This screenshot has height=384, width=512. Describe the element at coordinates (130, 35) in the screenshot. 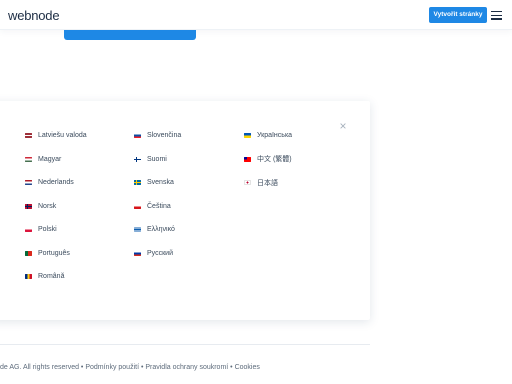

I see `hero-button` at that location.